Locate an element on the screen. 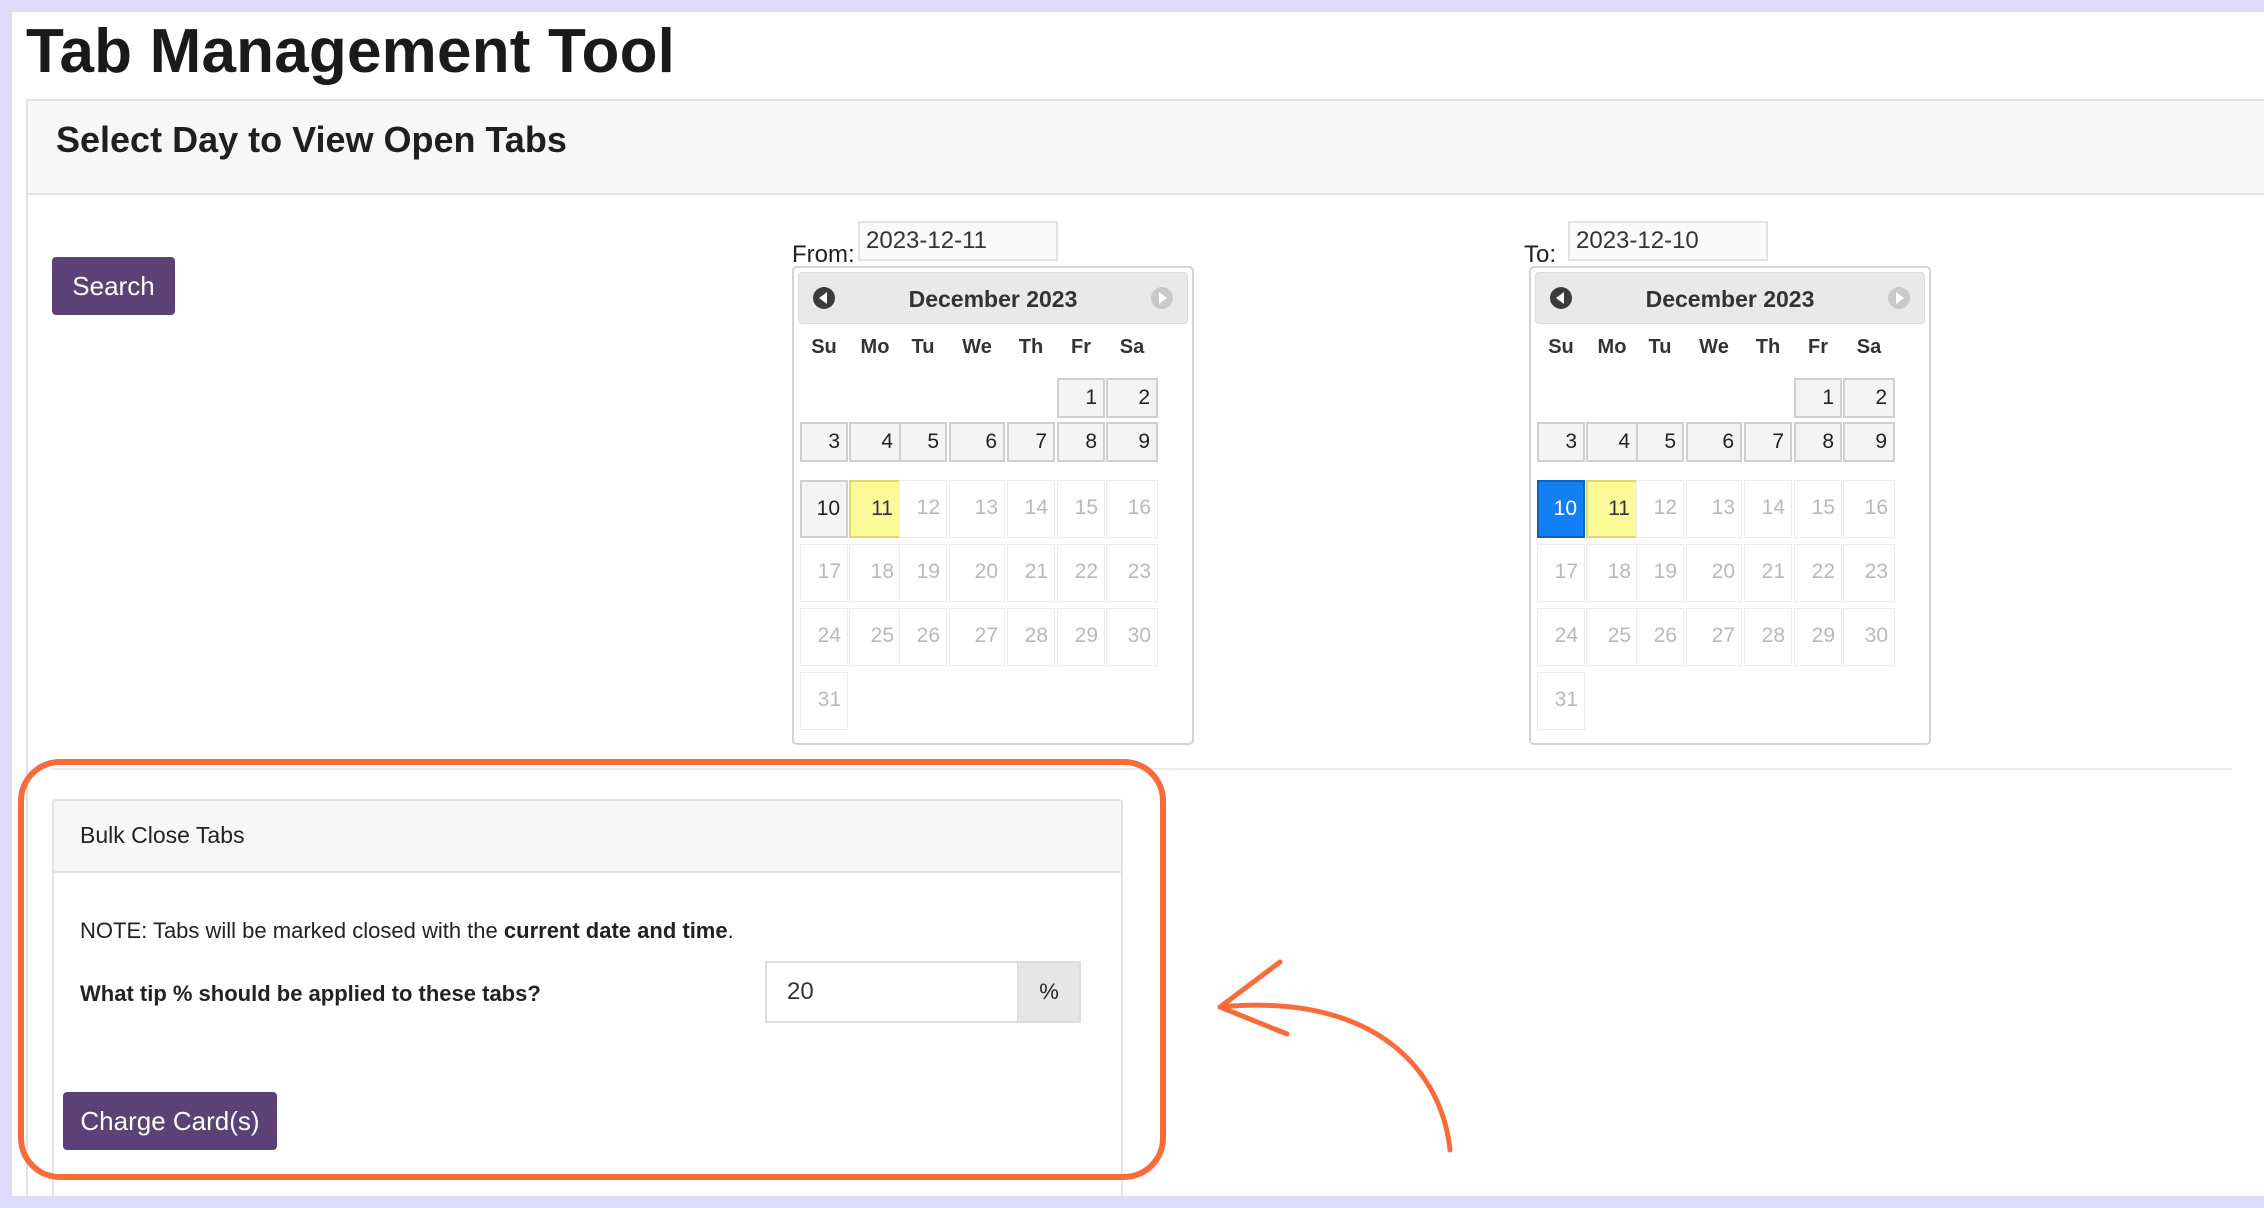 The image size is (2264, 1208). to-day-10: 10 is located at coordinates (1561, 509).